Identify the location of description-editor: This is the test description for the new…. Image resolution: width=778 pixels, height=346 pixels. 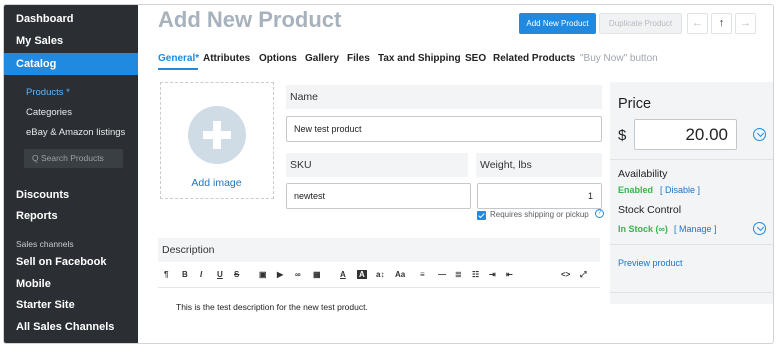
(272, 307).